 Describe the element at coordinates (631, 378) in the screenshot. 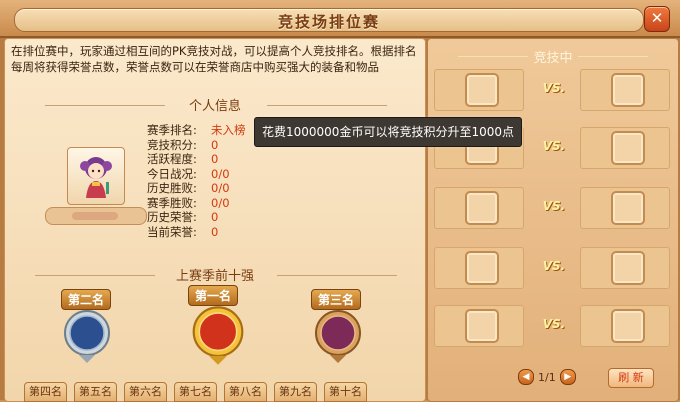

I see `refresh-button: 刷 新` at that location.